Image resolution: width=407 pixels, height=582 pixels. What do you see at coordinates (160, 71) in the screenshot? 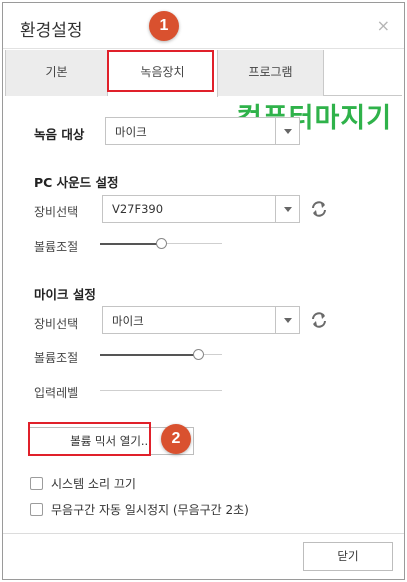
I see `highlight-box-tab` at bounding box center [160, 71].